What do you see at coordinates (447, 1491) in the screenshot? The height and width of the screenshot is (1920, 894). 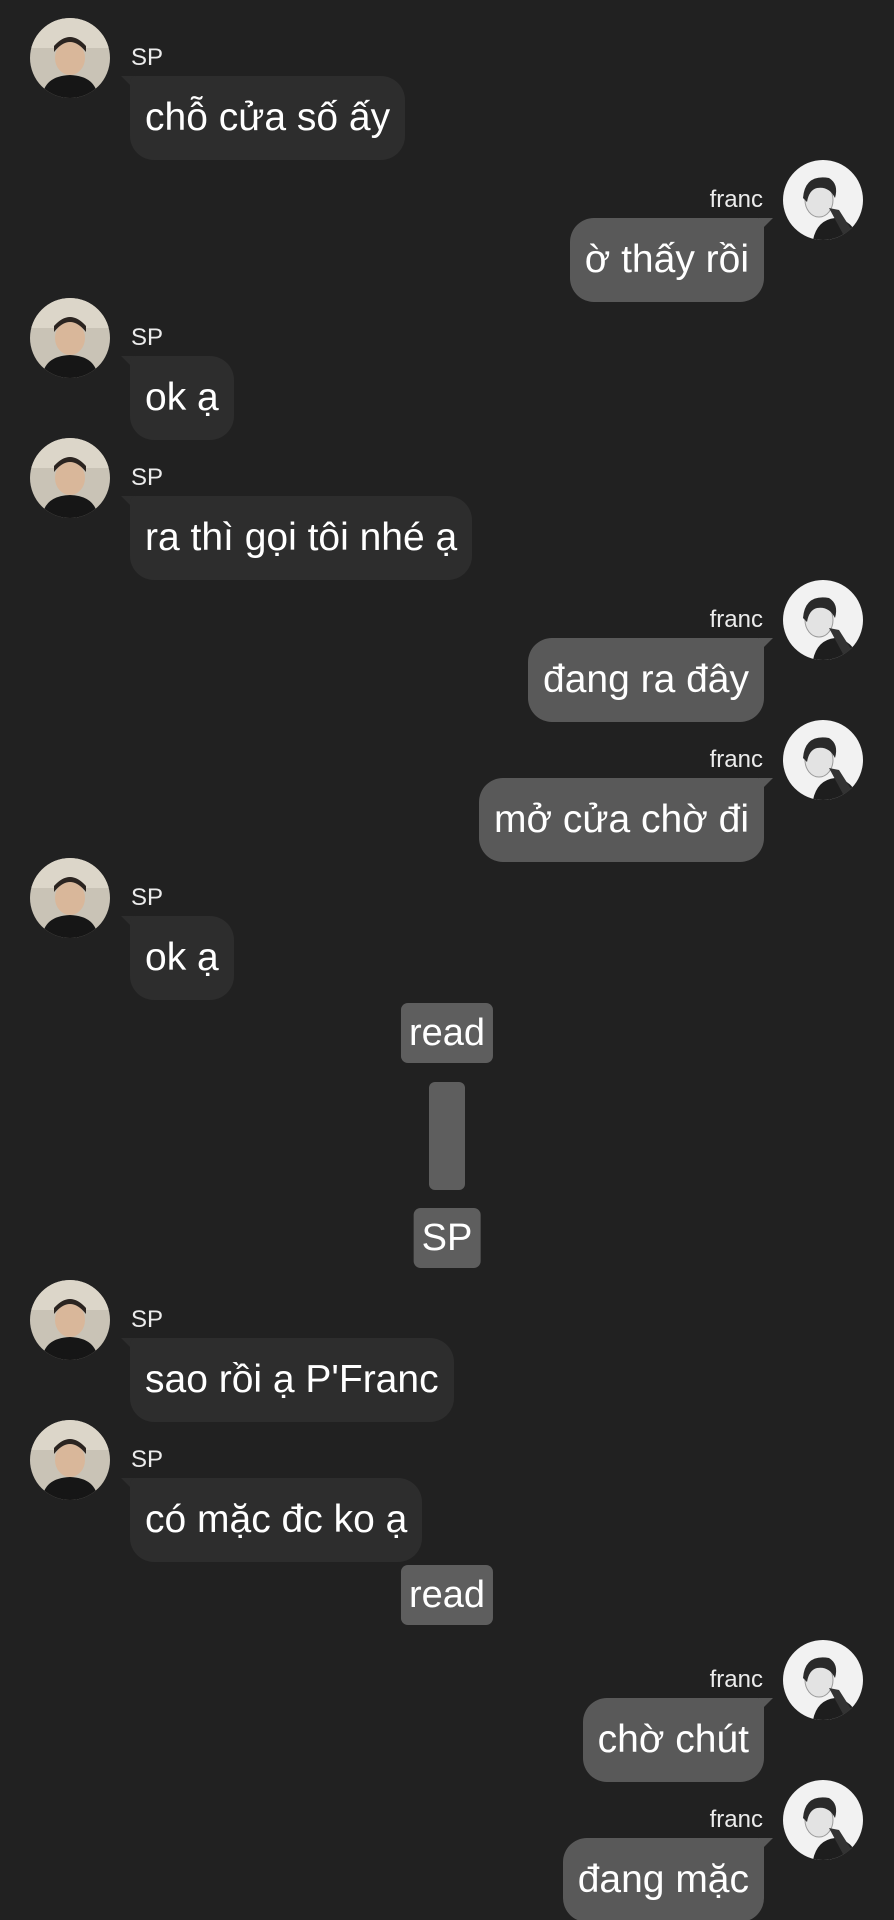 I see `message-row: SP có mặc đc ko ạ` at bounding box center [447, 1491].